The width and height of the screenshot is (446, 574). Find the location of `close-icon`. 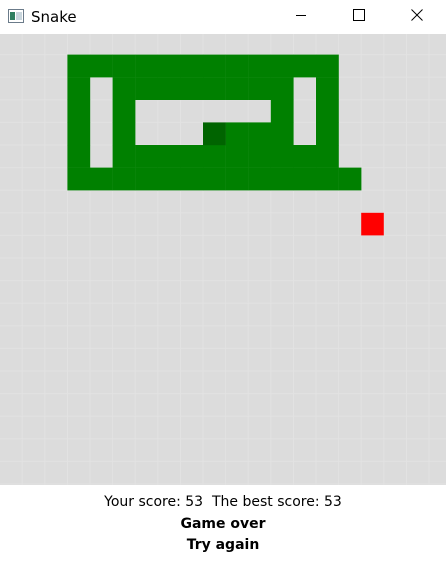

close-icon is located at coordinates (417, 17).